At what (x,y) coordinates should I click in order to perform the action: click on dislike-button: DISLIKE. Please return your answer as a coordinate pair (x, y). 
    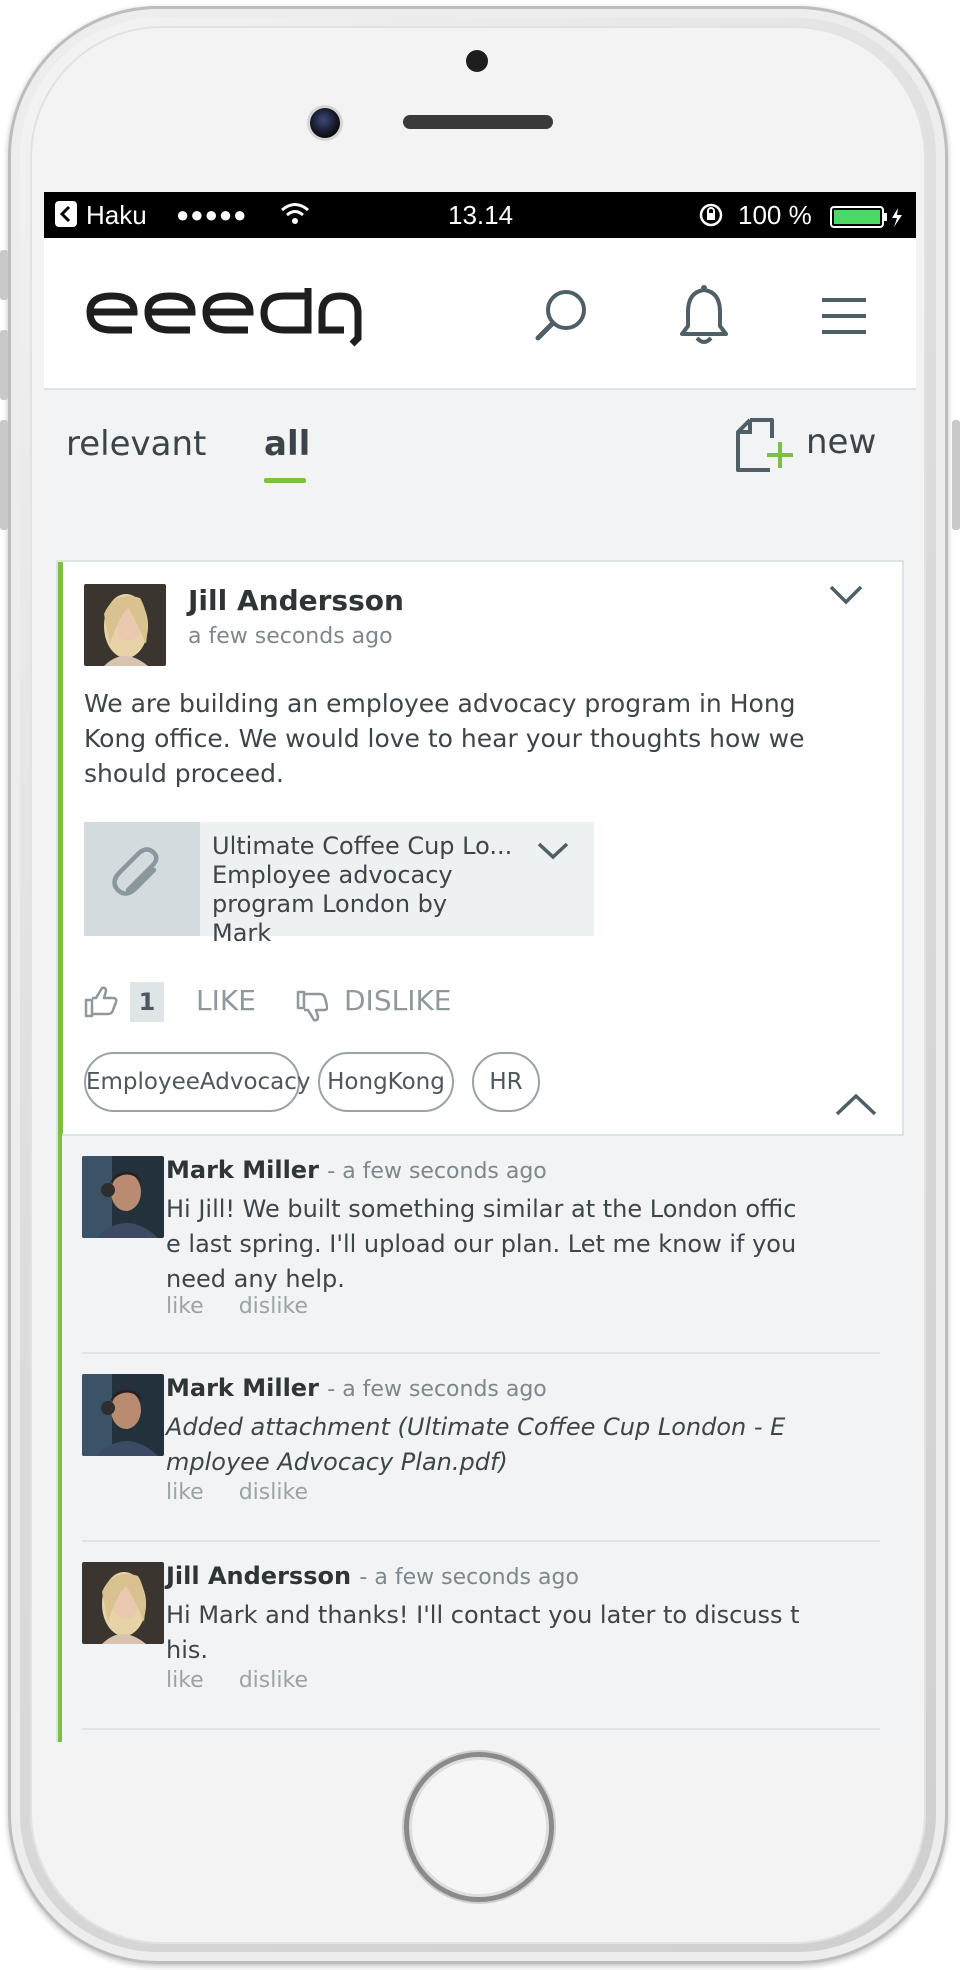
    Looking at the image, I should click on (381, 1004).